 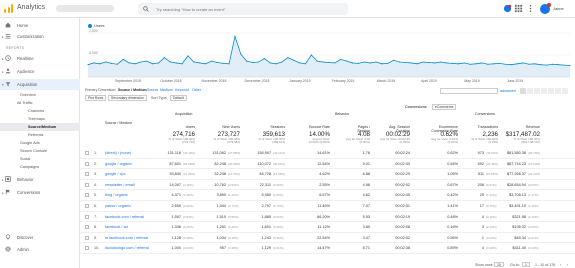 I want to click on sidebar-item-audience: ▸ Audience, so click(x=40, y=71).